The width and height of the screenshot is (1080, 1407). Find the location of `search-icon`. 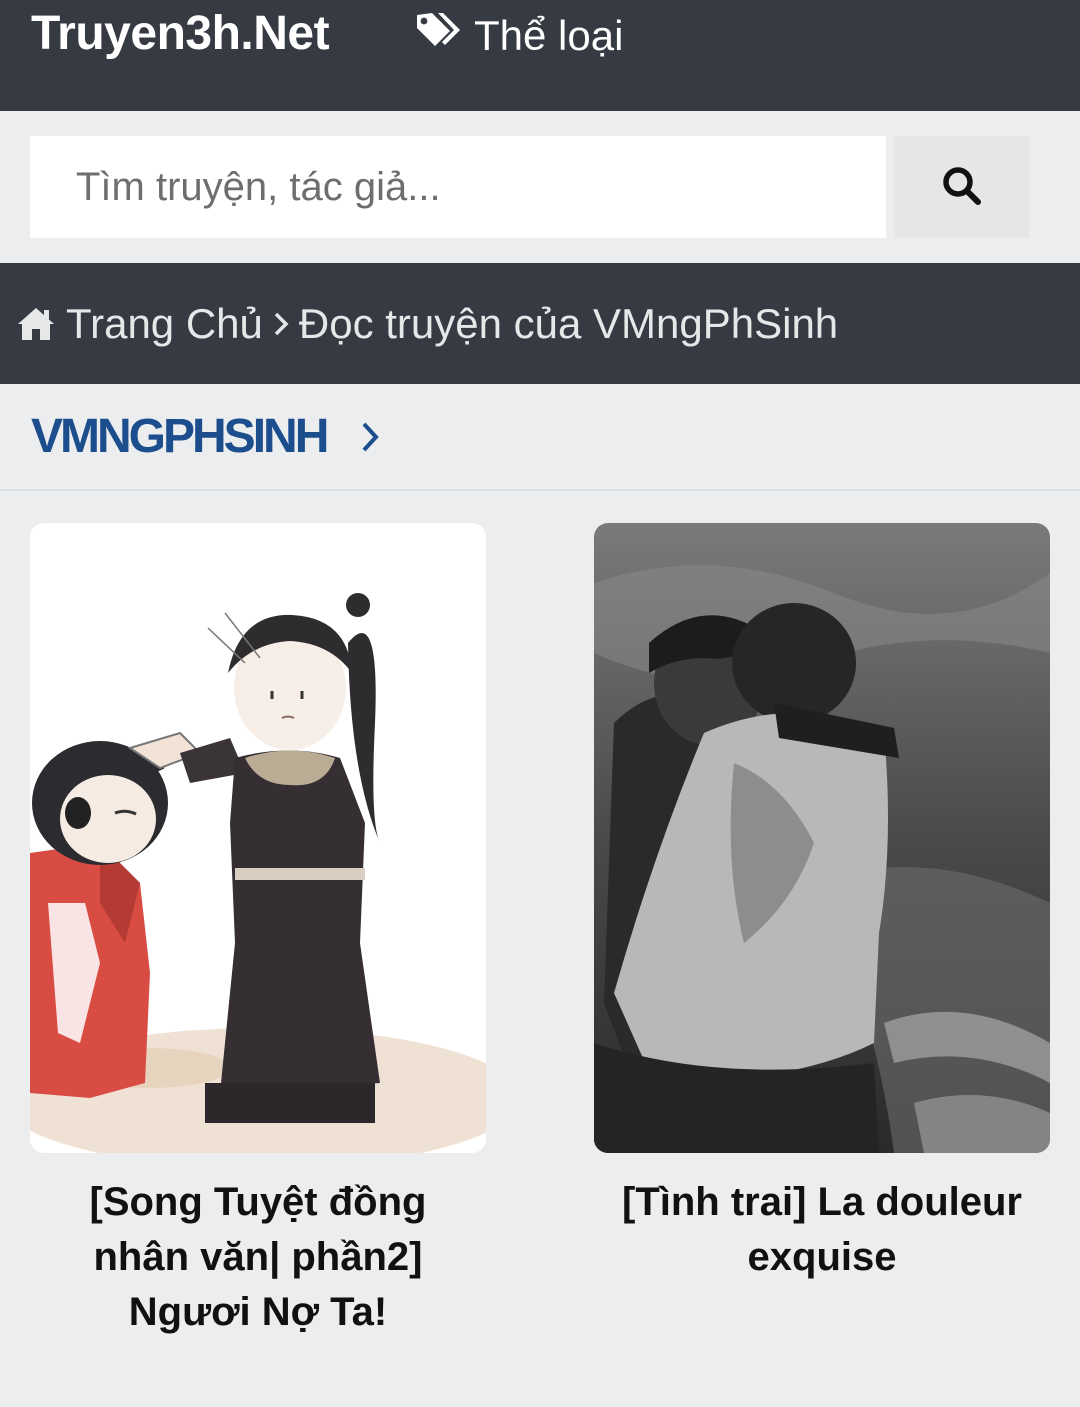

search-icon is located at coordinates (962, 187).